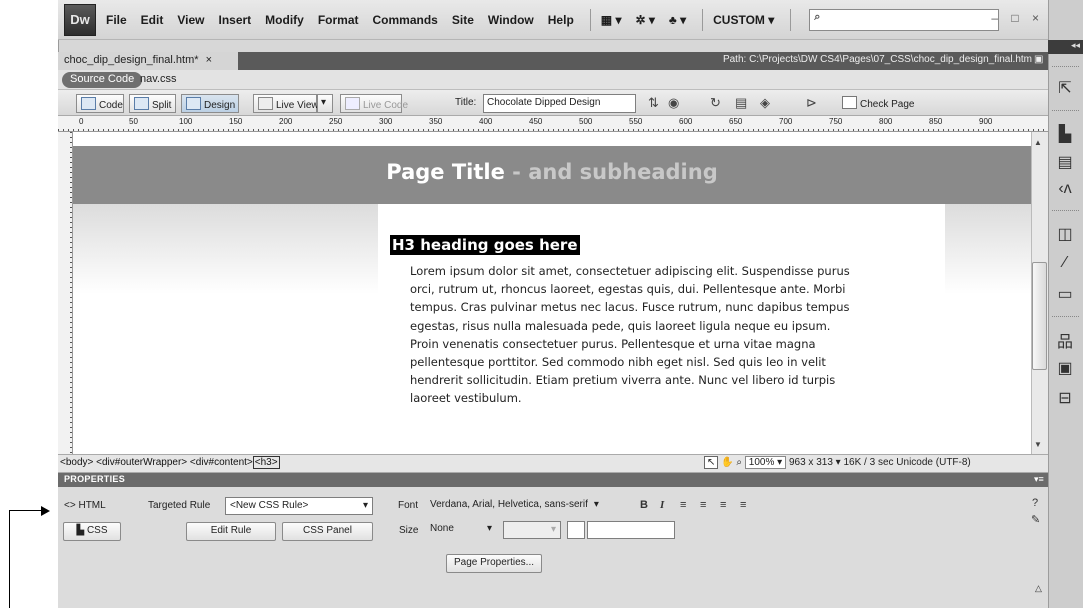 This screenshot has width=1083, height=608. What do you see at coordinates (904, 19) in the screenshot?
I see `help-search-input: ⌕` at bounding box center [904, 19].